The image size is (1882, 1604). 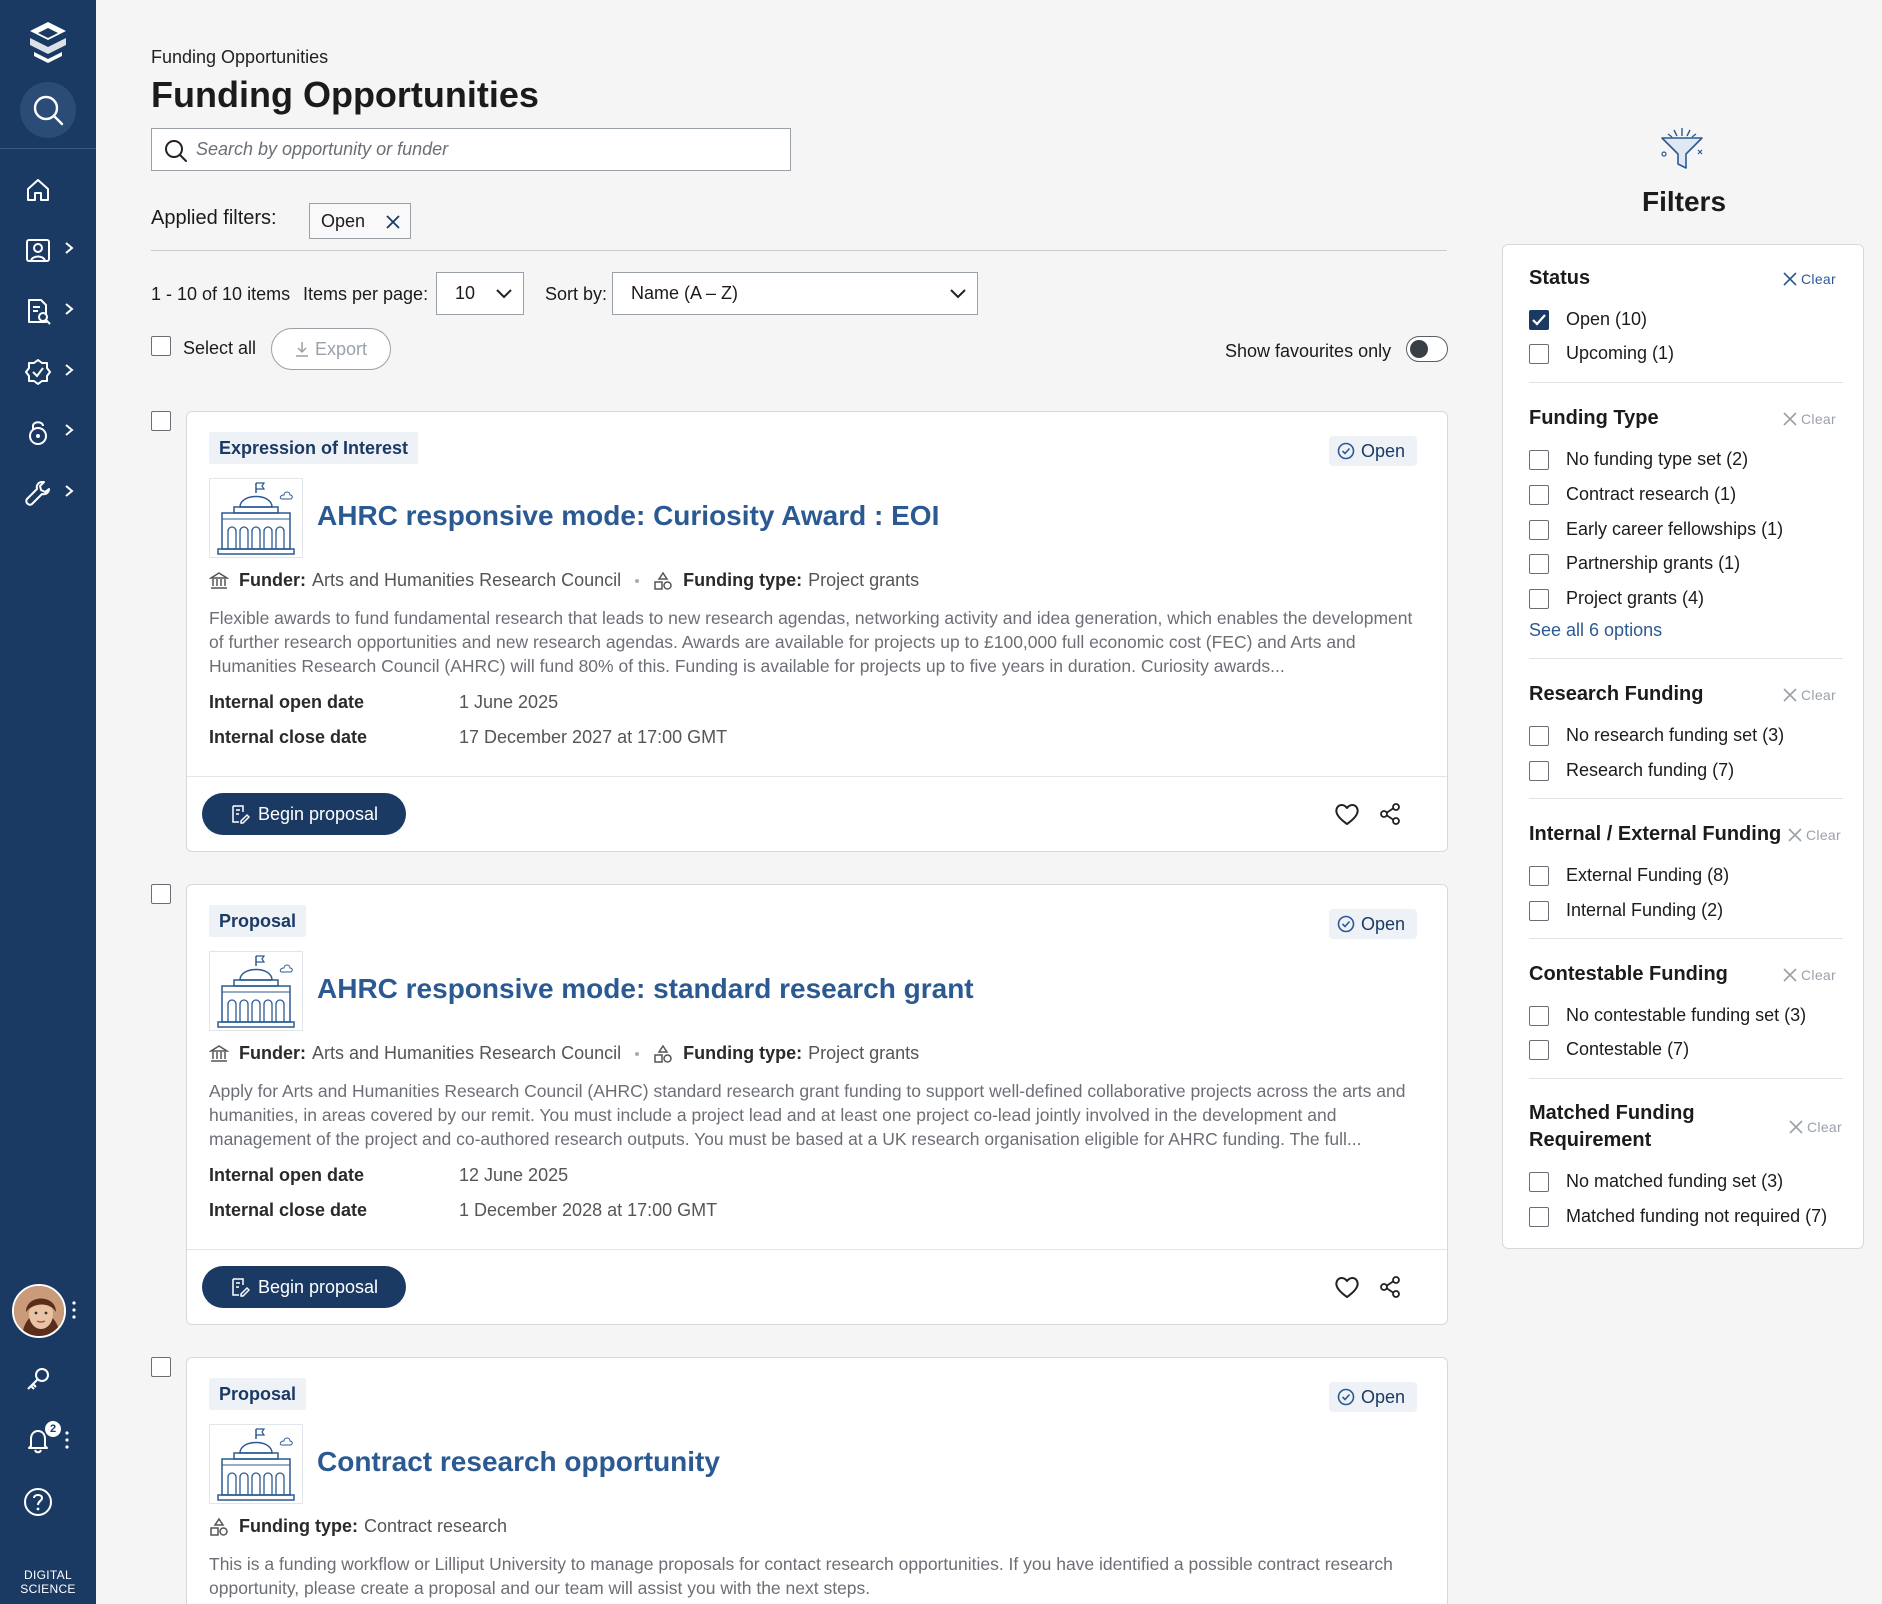 I want to click on sidebar-item-home, so click(x=48, y=188).